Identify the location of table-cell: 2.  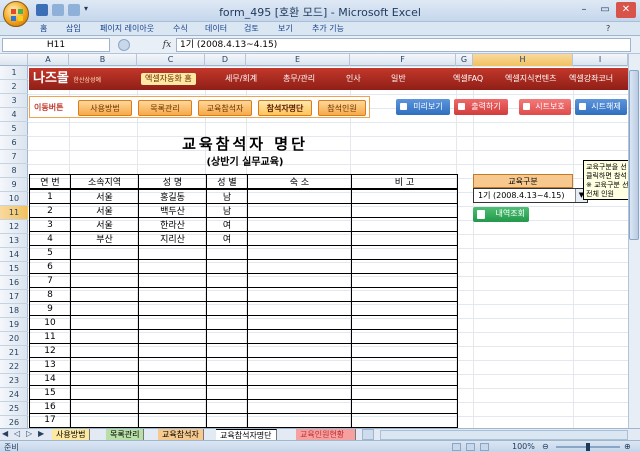
(50, 210).